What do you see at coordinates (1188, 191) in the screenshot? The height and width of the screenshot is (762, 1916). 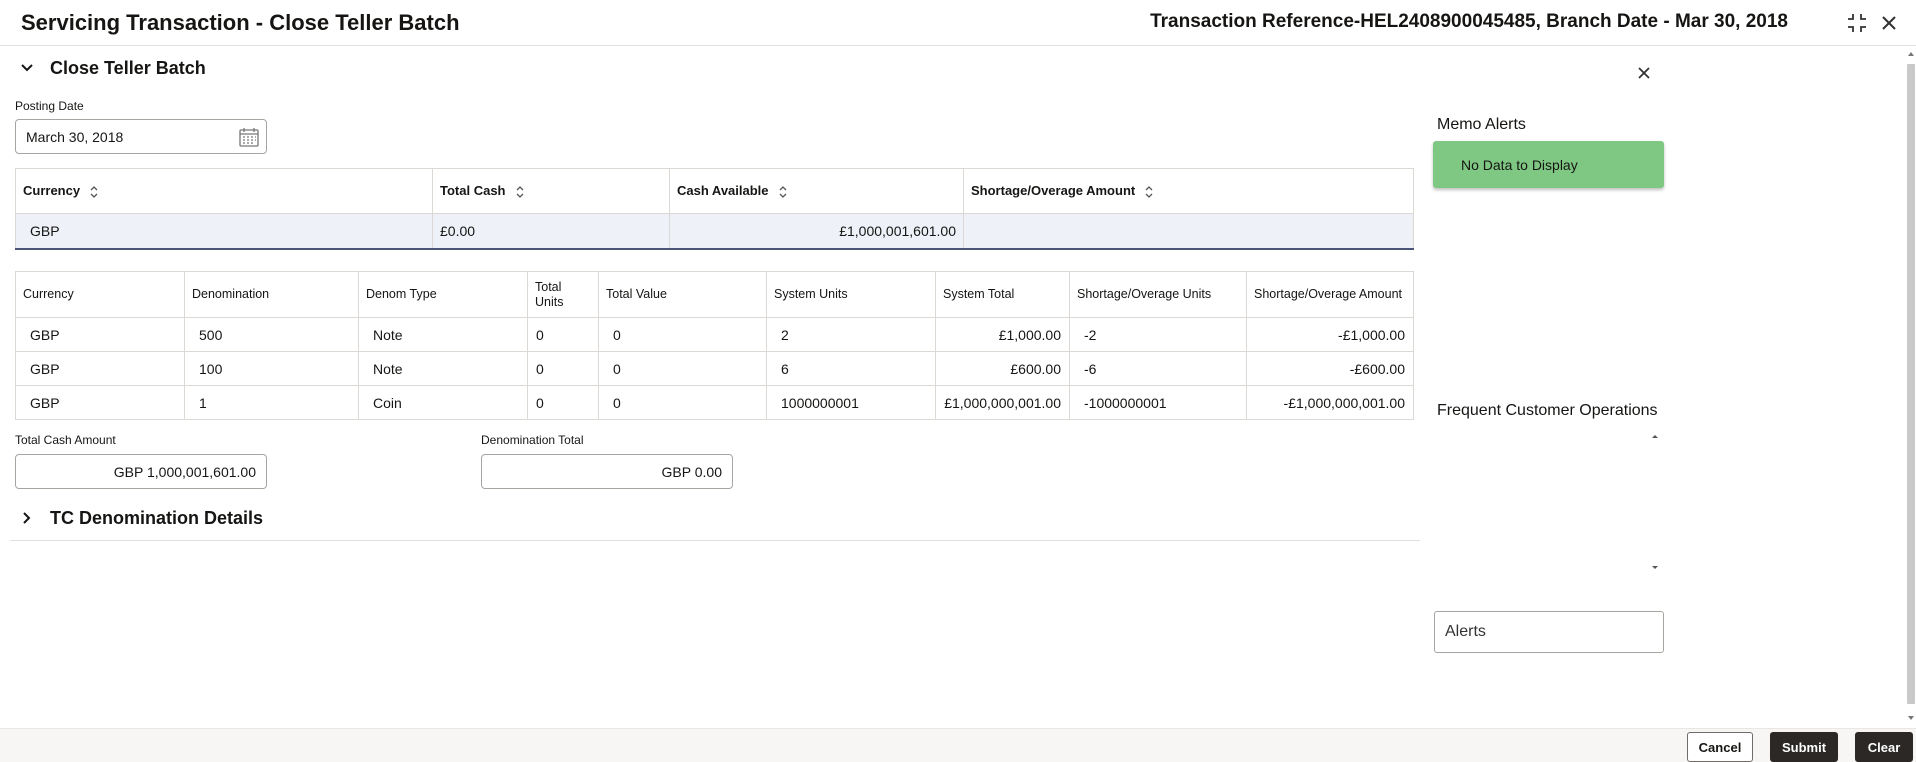 I see `column-header-shortage-overage: Shortage/Overage Amount` at bounding box center [1188, 191].